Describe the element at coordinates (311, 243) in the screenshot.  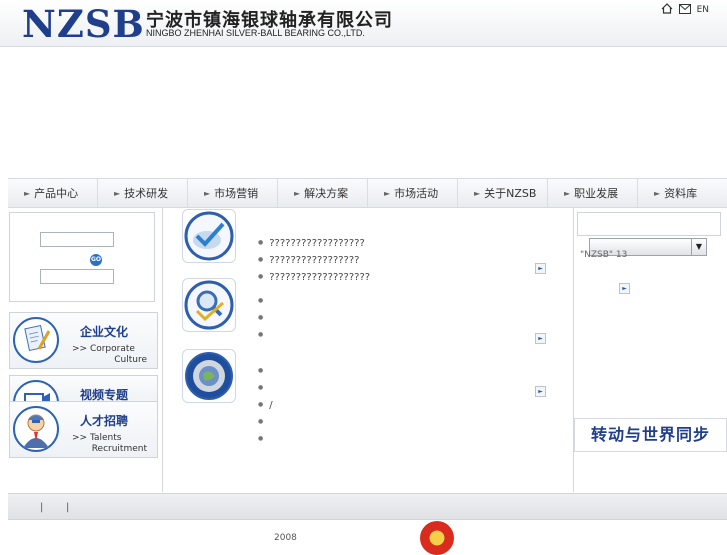
I see `list-item: ??????????????????` at that location.